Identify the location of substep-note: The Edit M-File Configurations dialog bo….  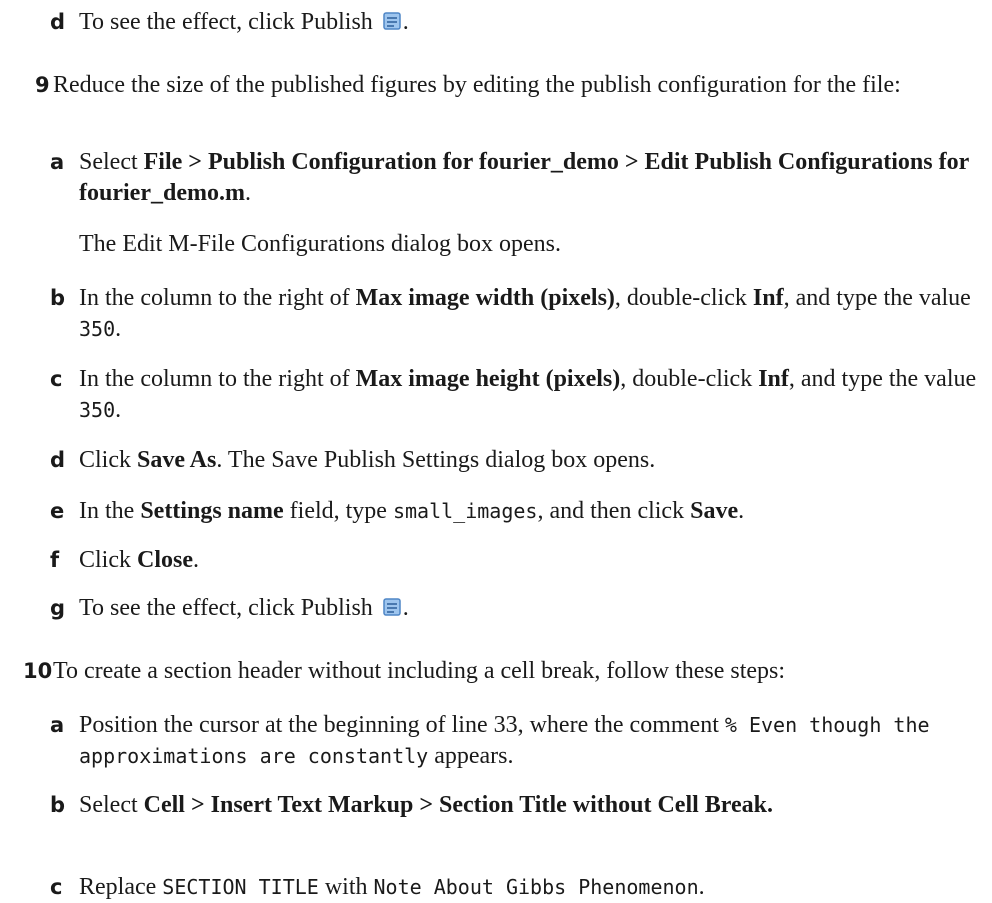
(320, 244).